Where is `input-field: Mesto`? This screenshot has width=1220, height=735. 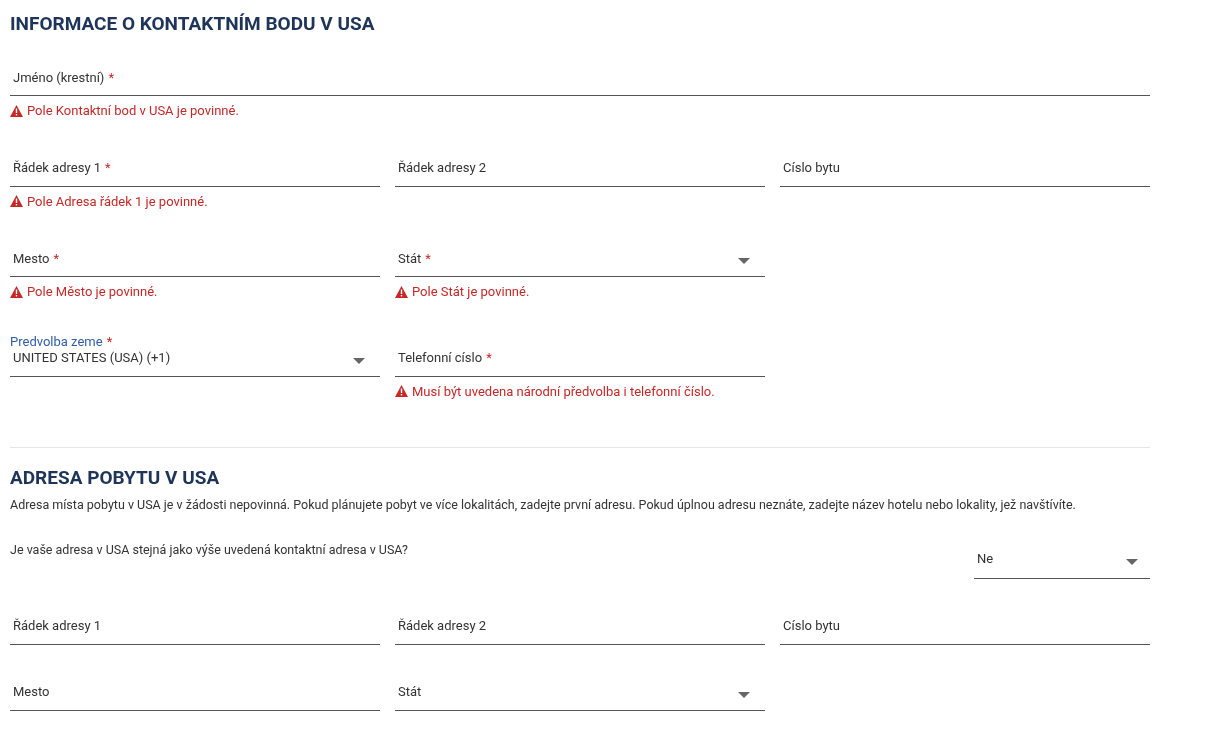
input-field: Mesto is located at coordinates (195, 692).